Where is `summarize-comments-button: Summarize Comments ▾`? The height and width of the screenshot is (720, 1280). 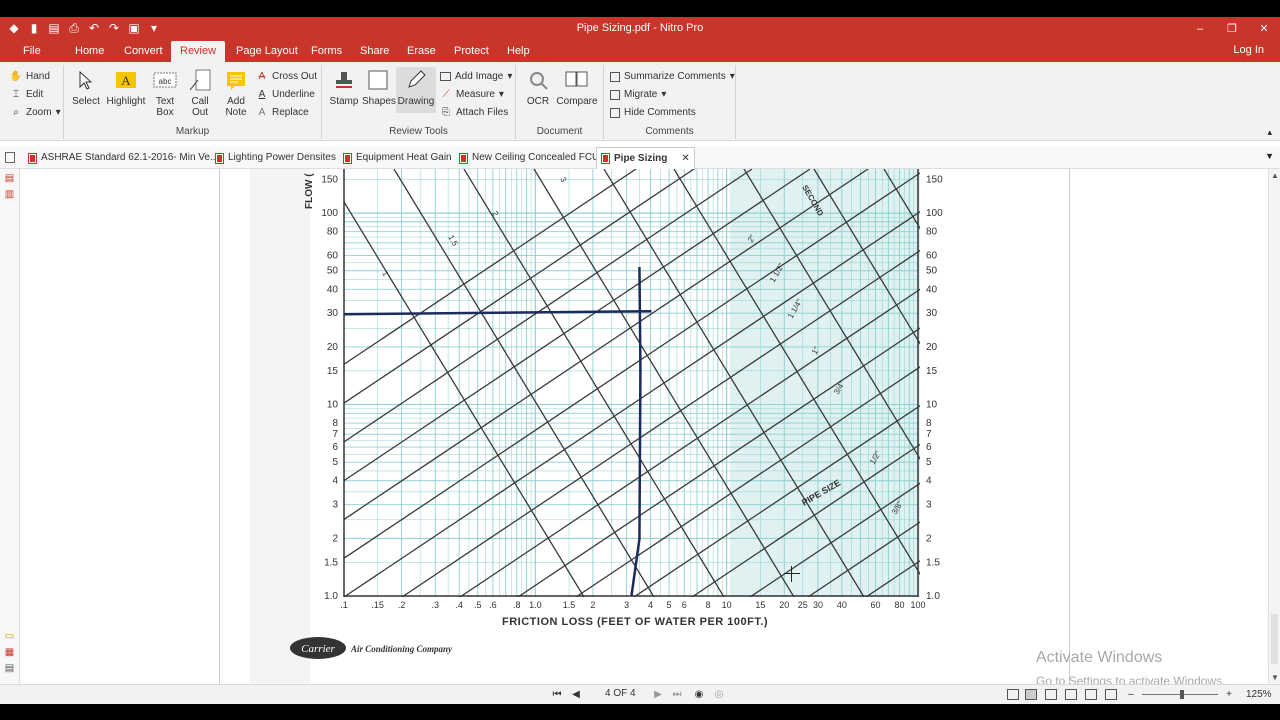
summarize-comments-button: Summarize Comments ▾ is located at coordinates (672, 76).